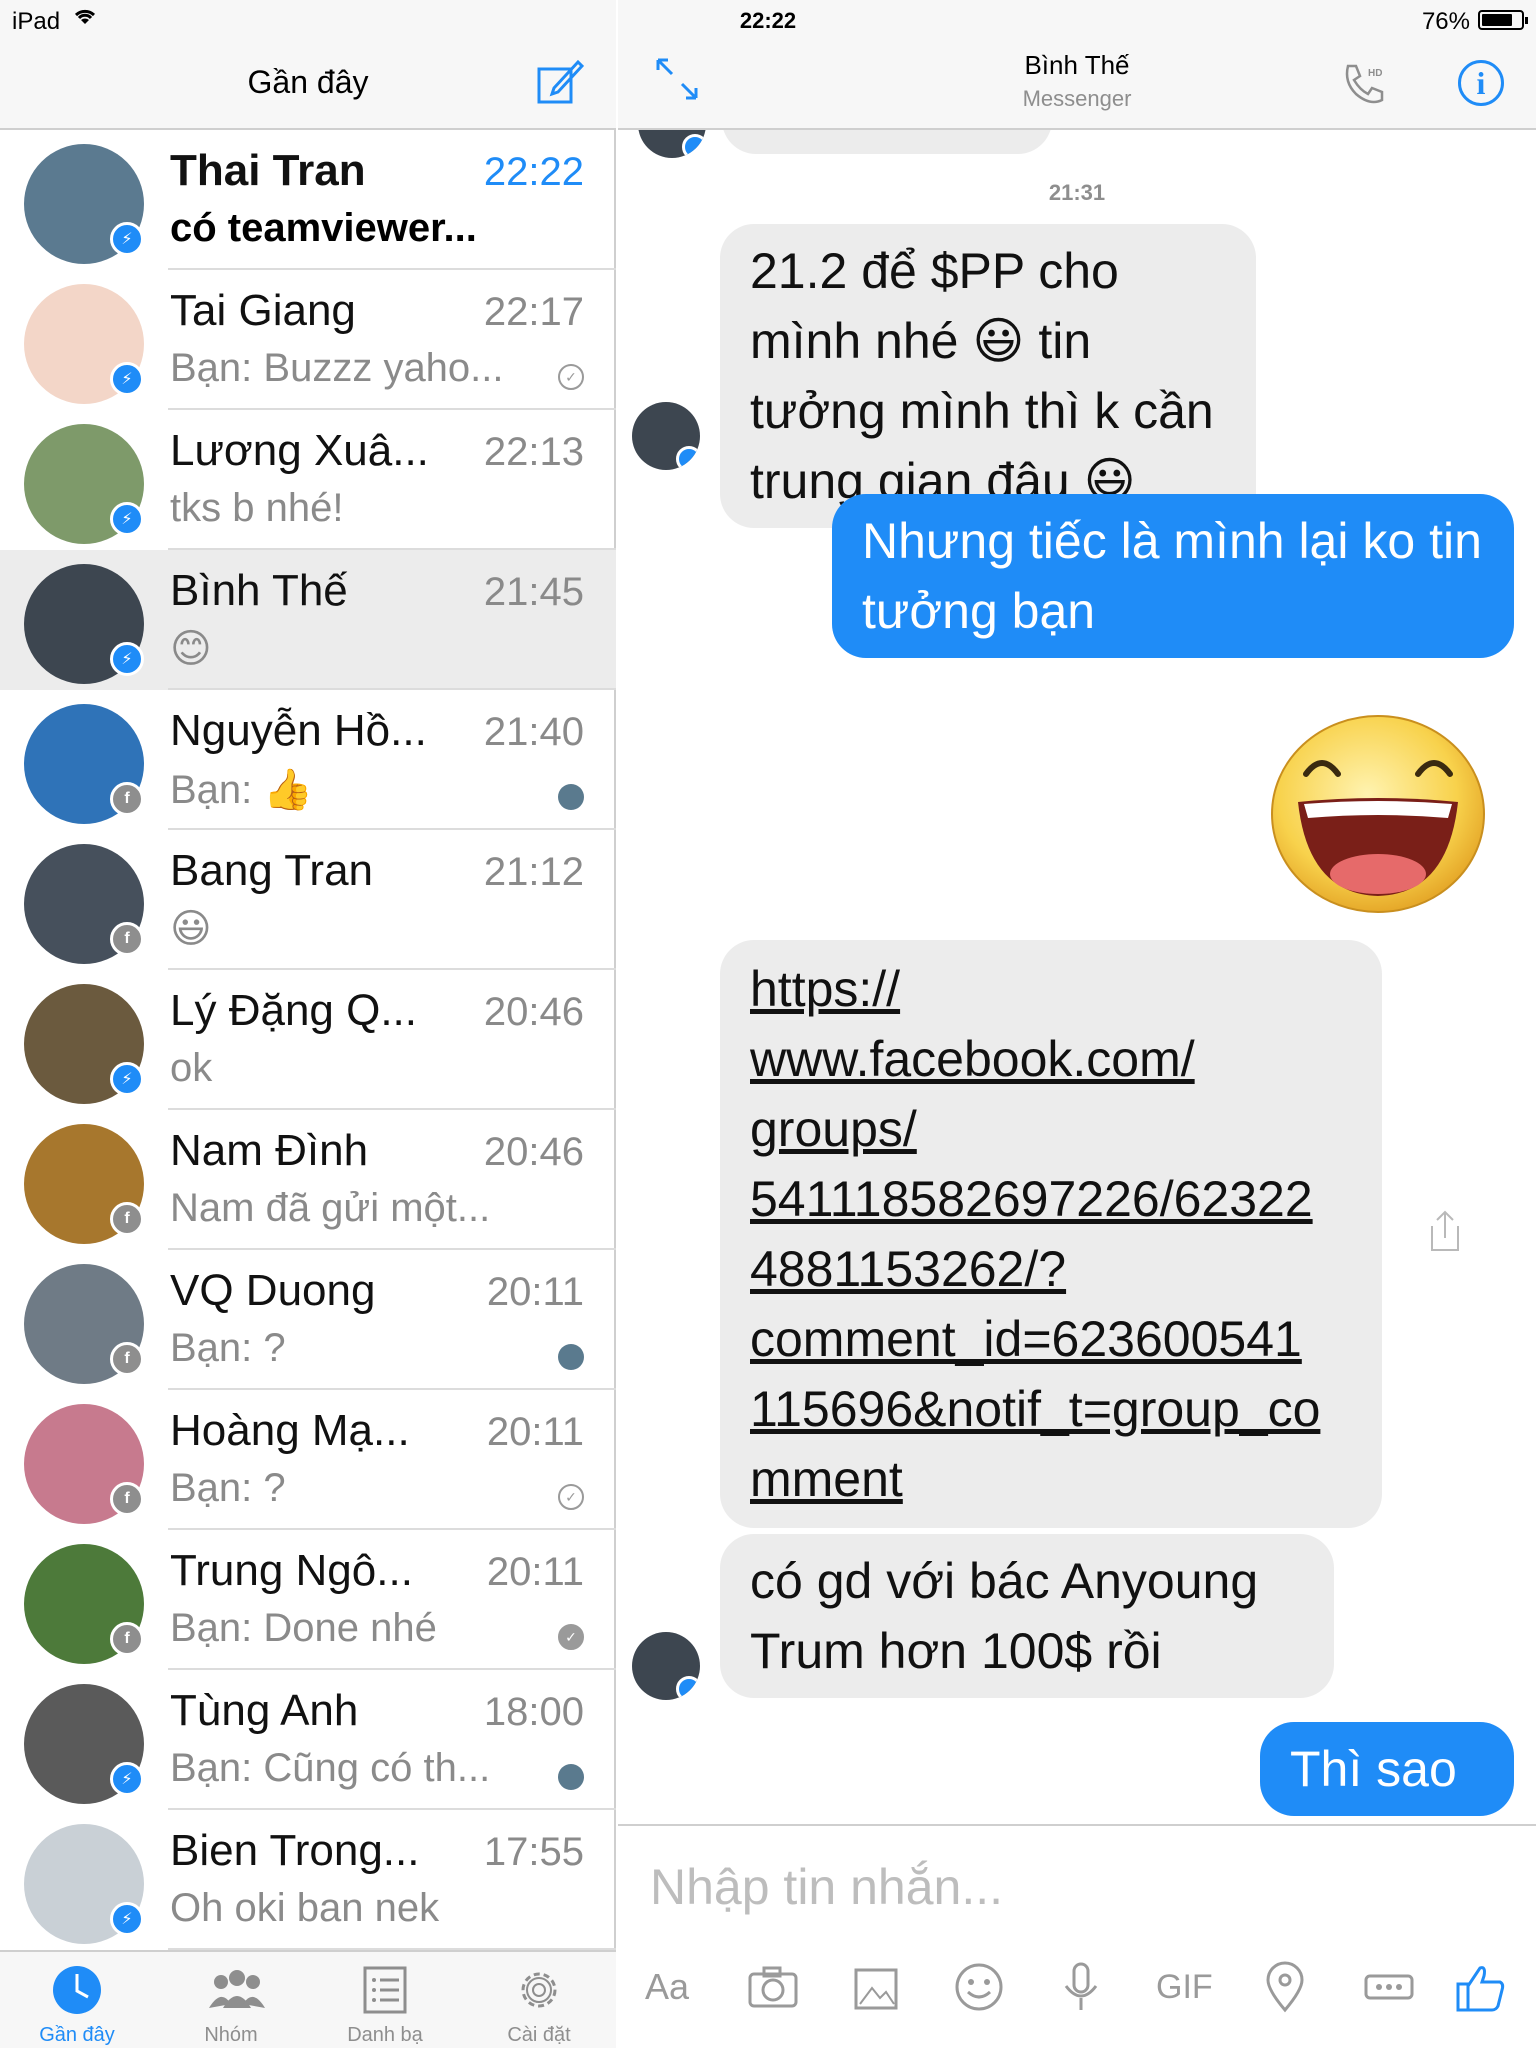 This screenshot has height=2048, width=1536. What do you see at coordinates (667, 1987) in the screenshot?
I see `text-format-icon: Aa` at bounding box center [667, 1987].